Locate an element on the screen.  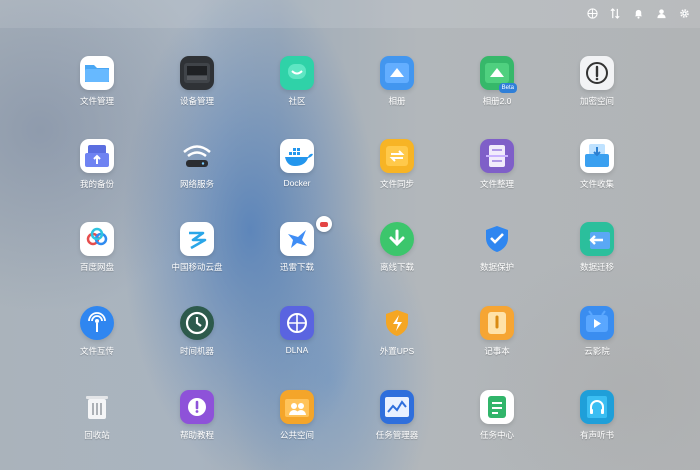
bell-icon is located at coordinates (638, 13).